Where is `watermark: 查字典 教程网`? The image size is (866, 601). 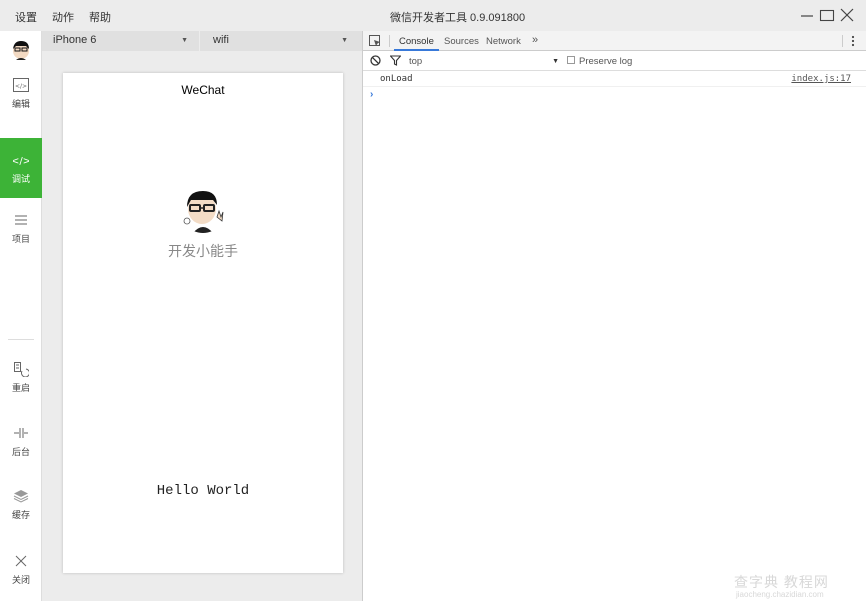
watermark: 查字典 教程网 is located at coordinates (781, 582).